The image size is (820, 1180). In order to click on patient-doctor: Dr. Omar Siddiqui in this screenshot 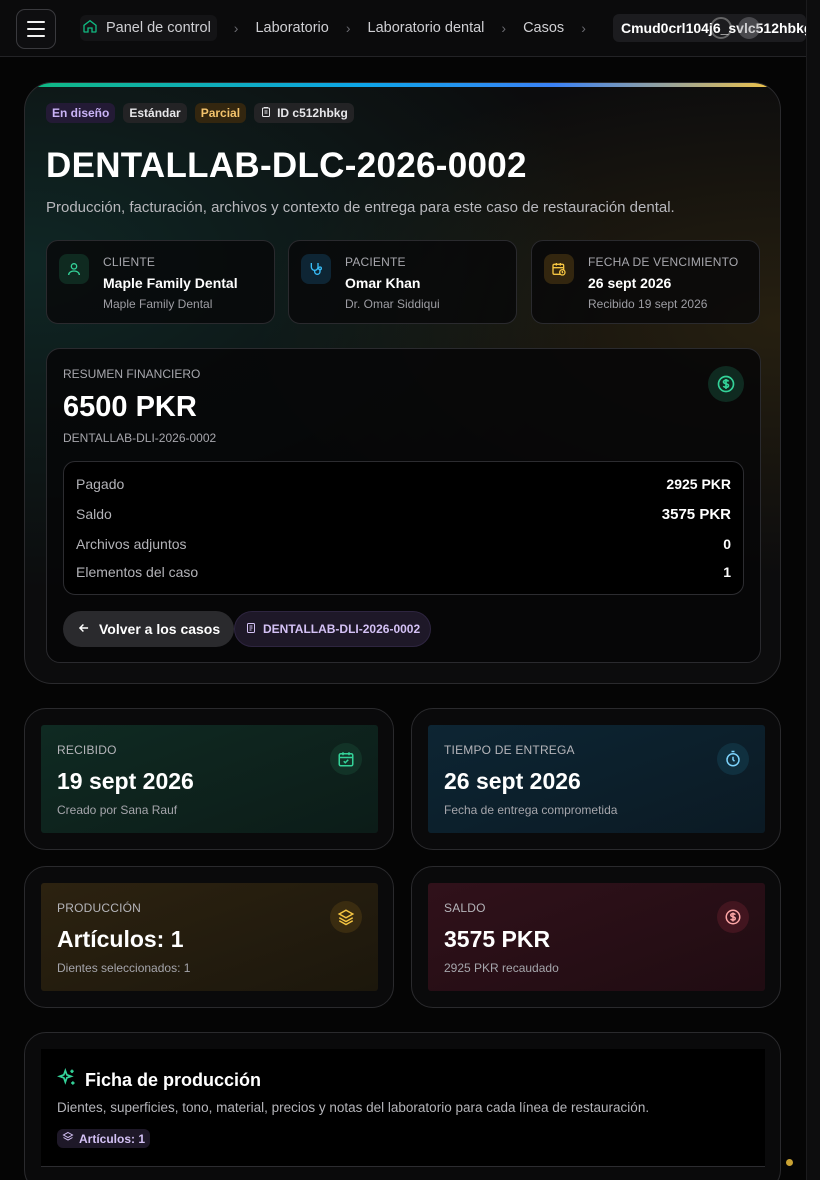, I will do `click(392, 304)`.